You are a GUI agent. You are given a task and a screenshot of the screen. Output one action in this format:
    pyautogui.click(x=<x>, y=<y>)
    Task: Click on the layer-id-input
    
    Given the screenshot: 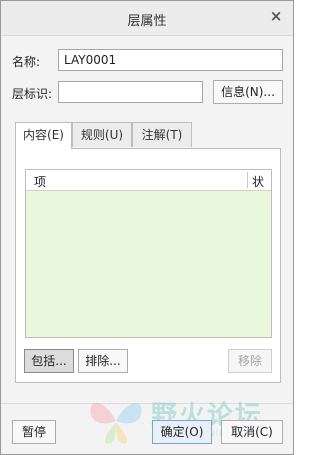 What is the action you would take?
    pyautogui.click(x=130, y=92)
    